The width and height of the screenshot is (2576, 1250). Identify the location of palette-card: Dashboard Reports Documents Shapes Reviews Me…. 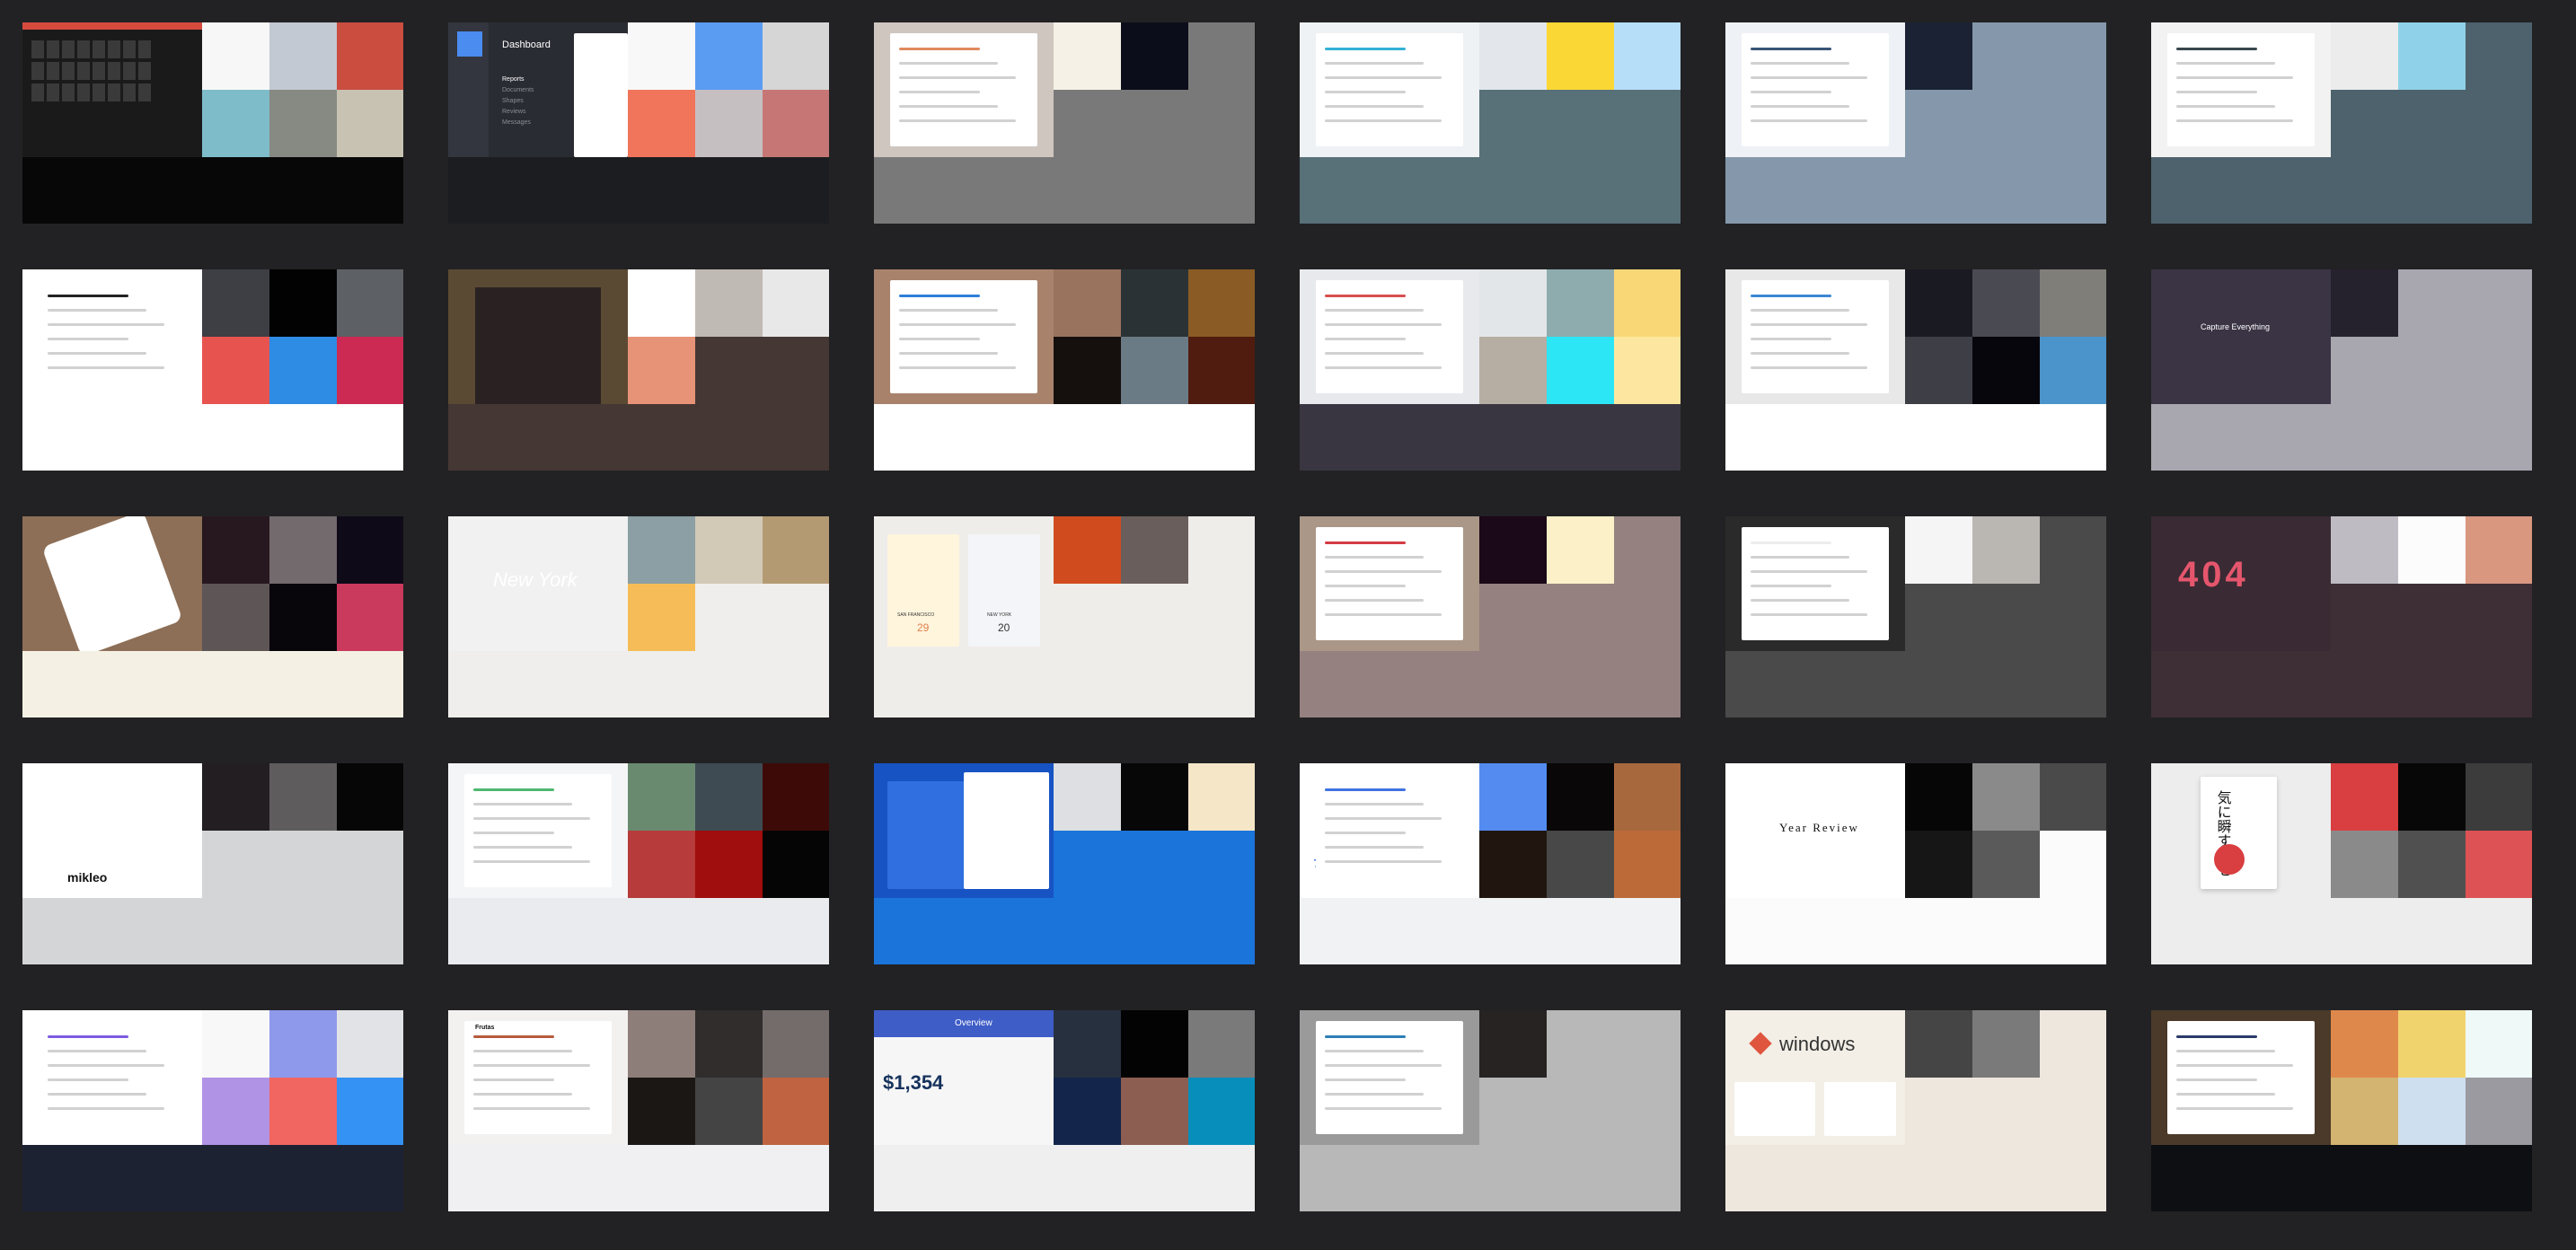
(638, 123).